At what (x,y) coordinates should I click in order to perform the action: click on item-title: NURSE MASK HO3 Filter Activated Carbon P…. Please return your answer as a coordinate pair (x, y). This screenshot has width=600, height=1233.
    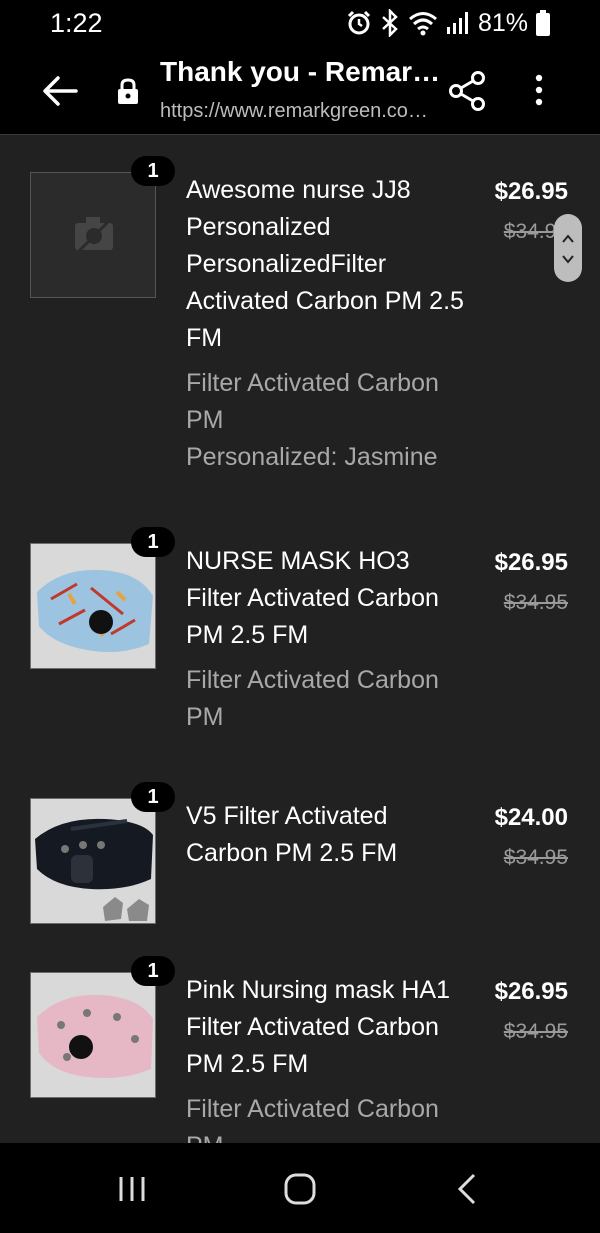
    Looking at the image, I should click on (312, 598).